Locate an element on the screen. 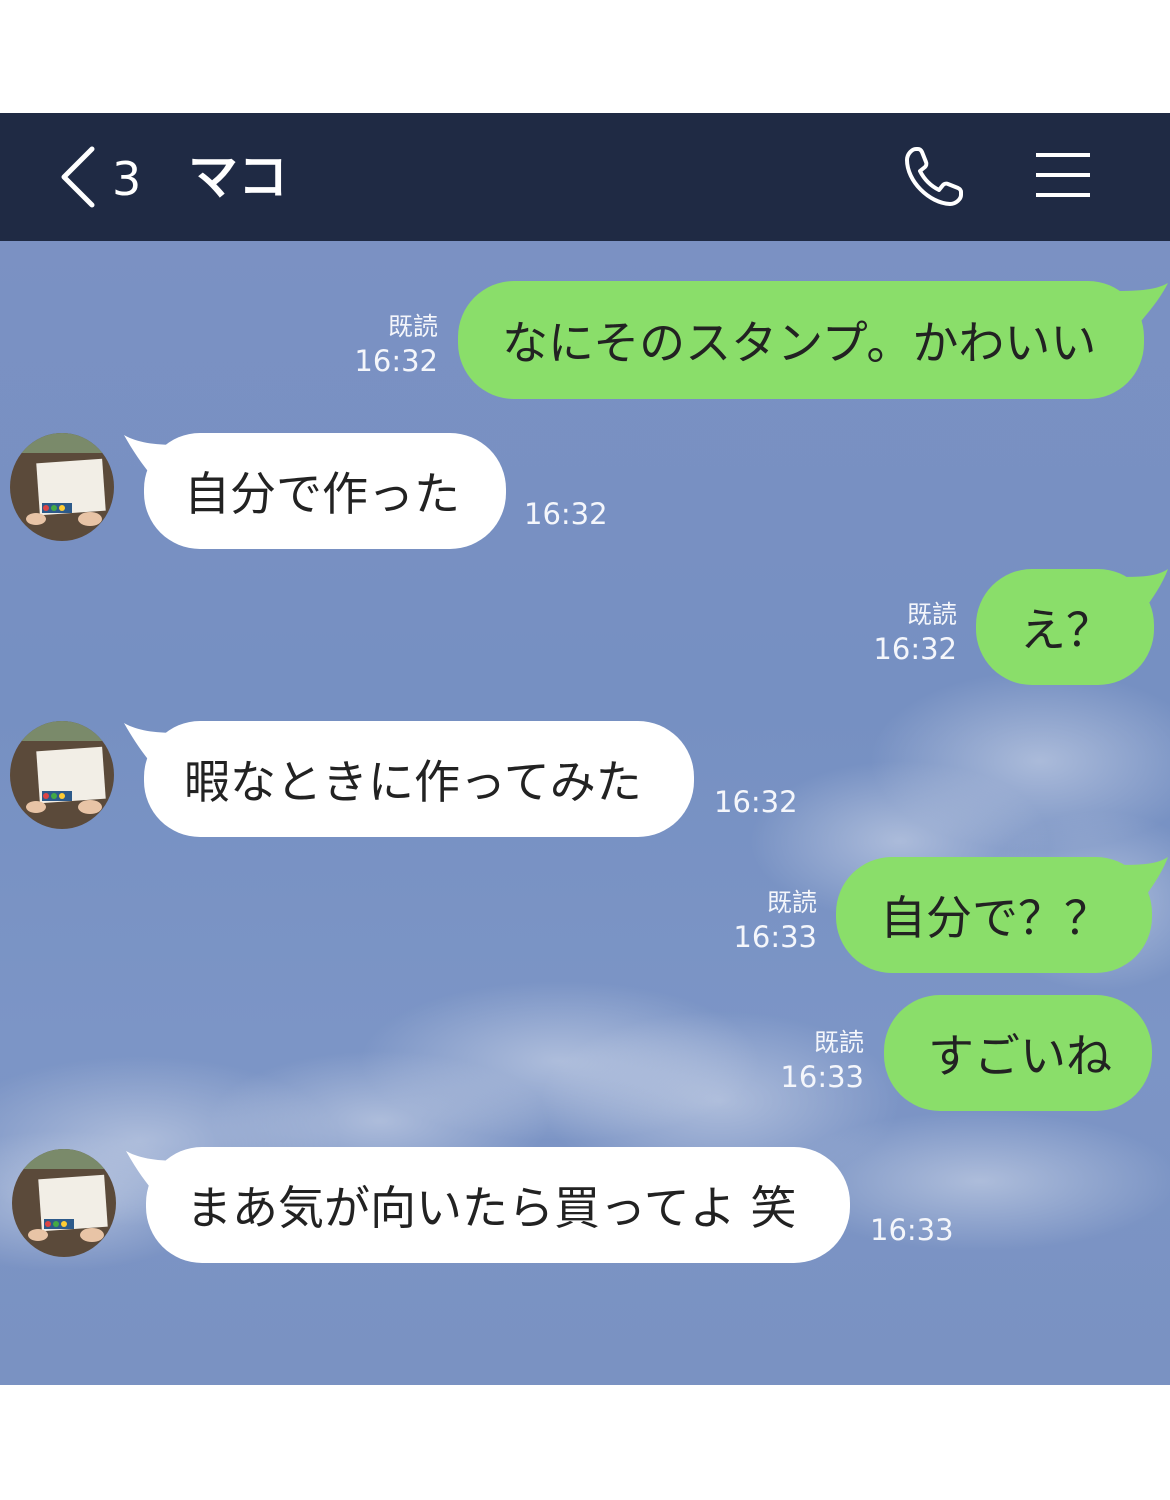 The image size is (1170, 1500). message-bubble-sent: 自分で？？ is located at coordinates (994, 915).